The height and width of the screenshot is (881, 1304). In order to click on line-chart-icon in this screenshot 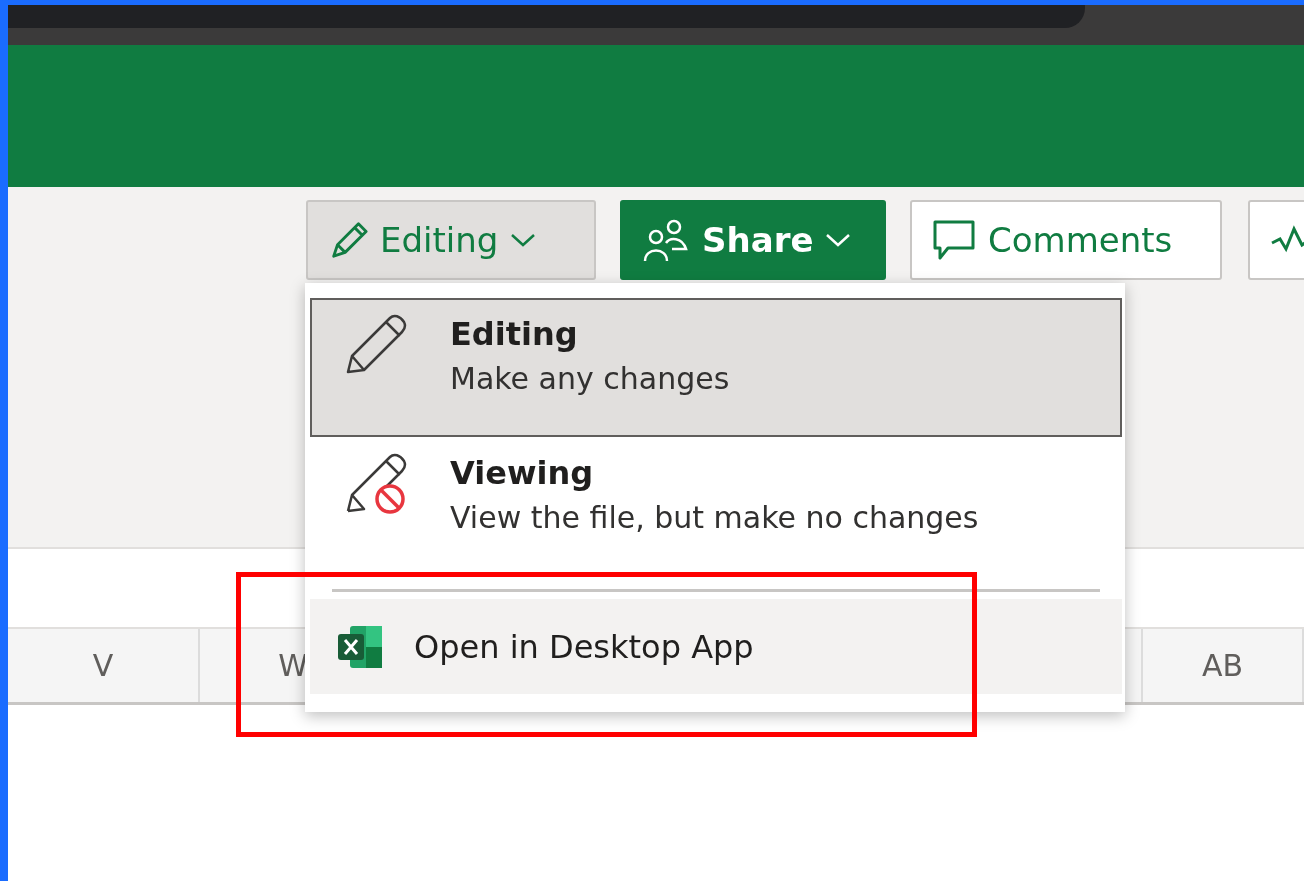, I will do `click(1287, 240)`.